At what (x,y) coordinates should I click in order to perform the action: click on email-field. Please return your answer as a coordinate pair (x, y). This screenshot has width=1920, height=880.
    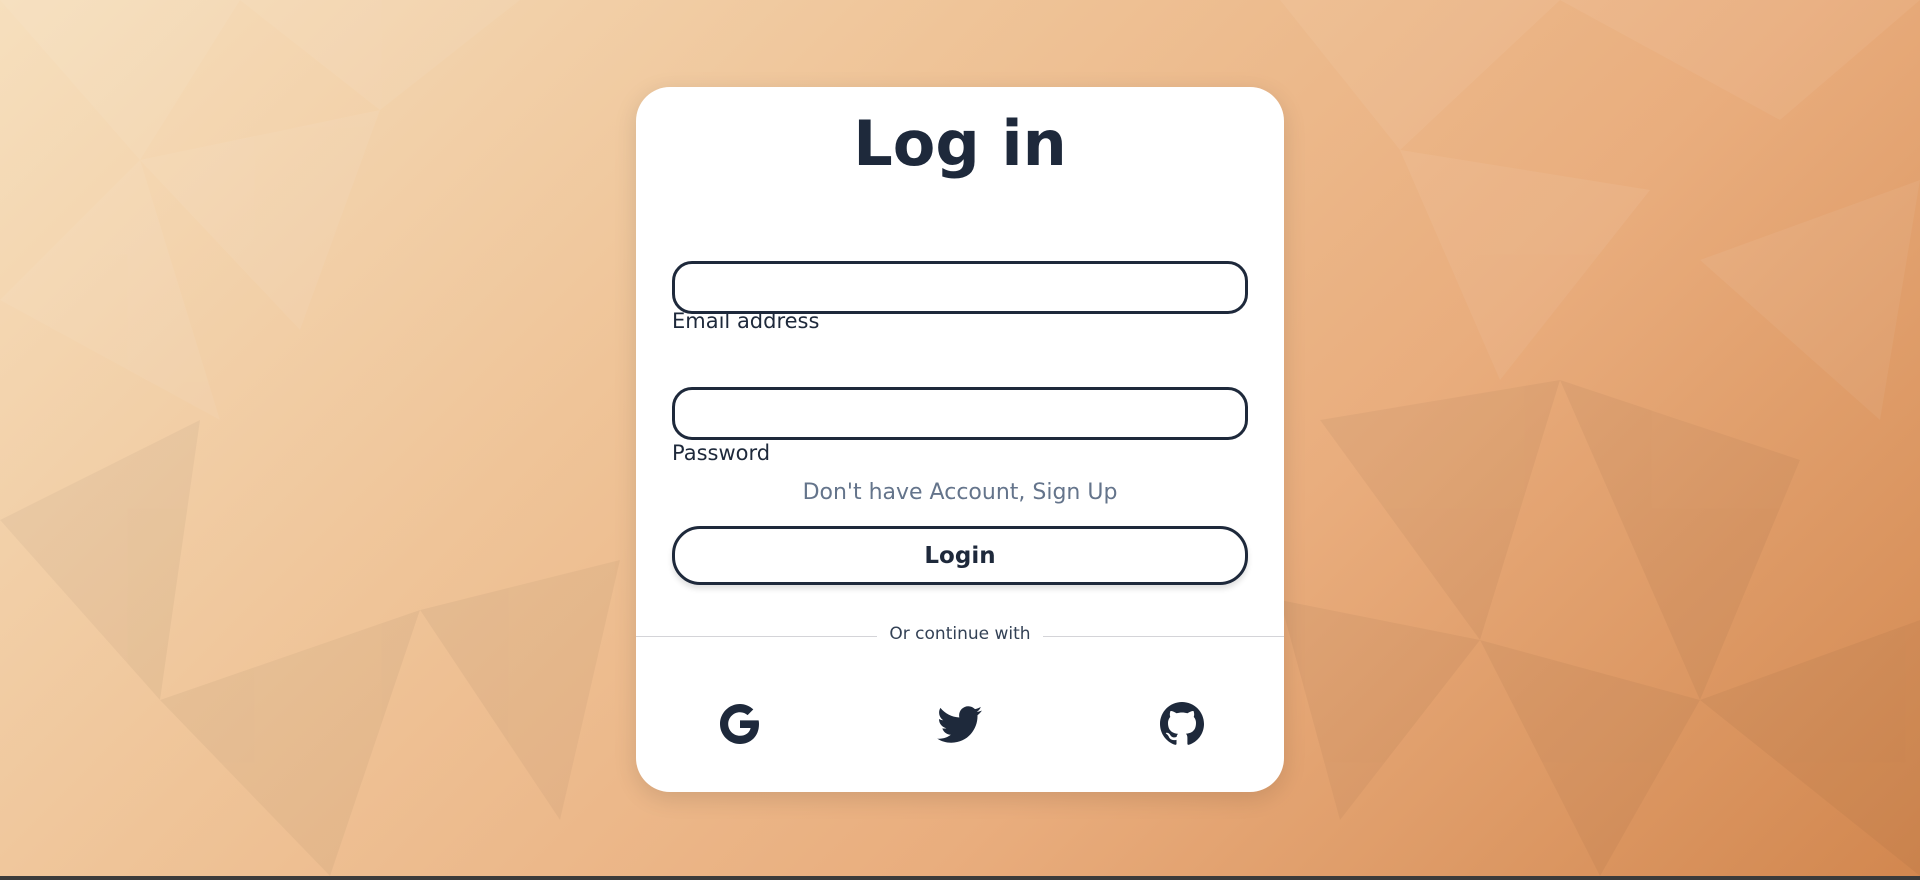
    Looking at the image, I should click on (960, 287).